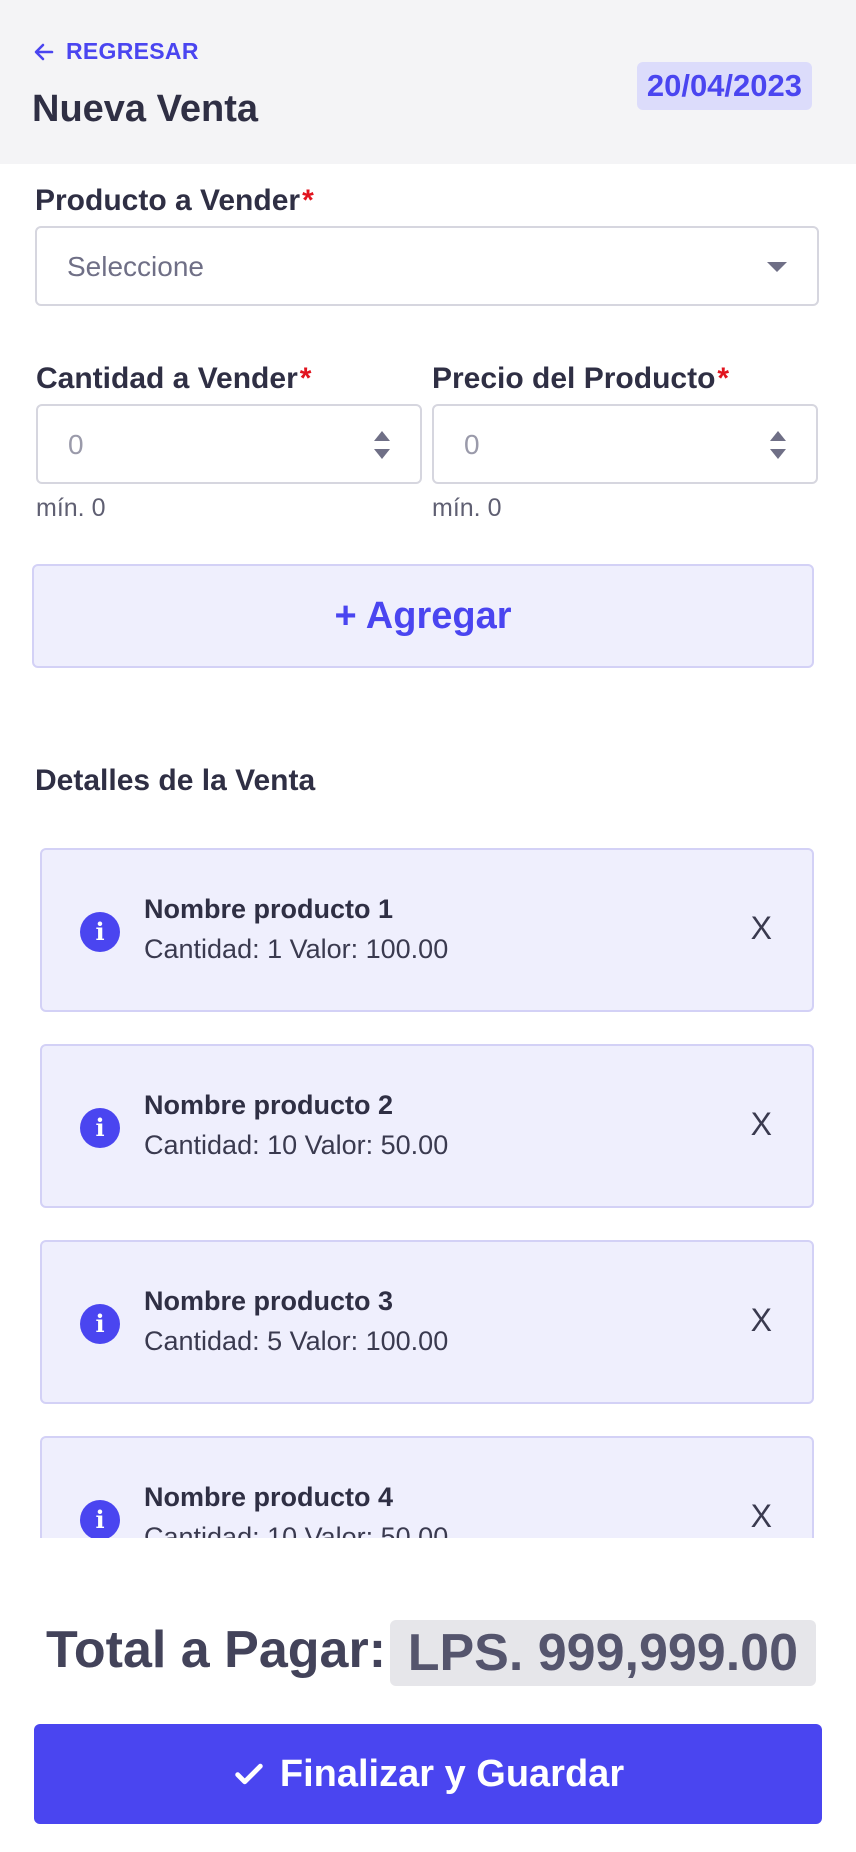  What do you see at coordinates (249, 1774) in the screenshot?
I see `check-icon` at bounding box center [249, 1774].